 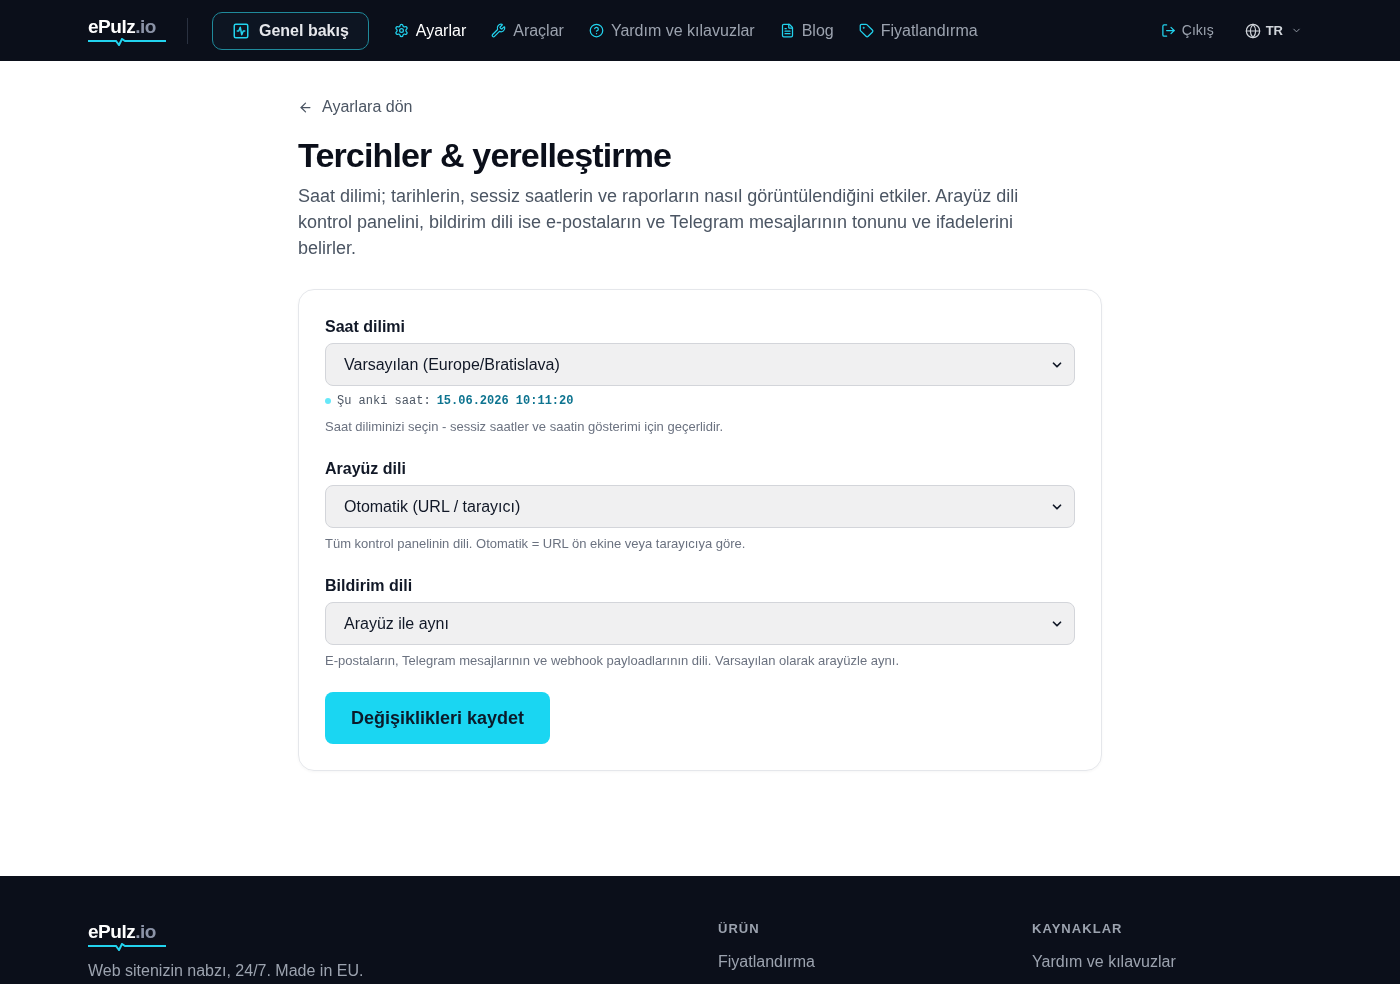 I want to click on footer-link: Fiyatlandırma, so click(x=766, y=962).